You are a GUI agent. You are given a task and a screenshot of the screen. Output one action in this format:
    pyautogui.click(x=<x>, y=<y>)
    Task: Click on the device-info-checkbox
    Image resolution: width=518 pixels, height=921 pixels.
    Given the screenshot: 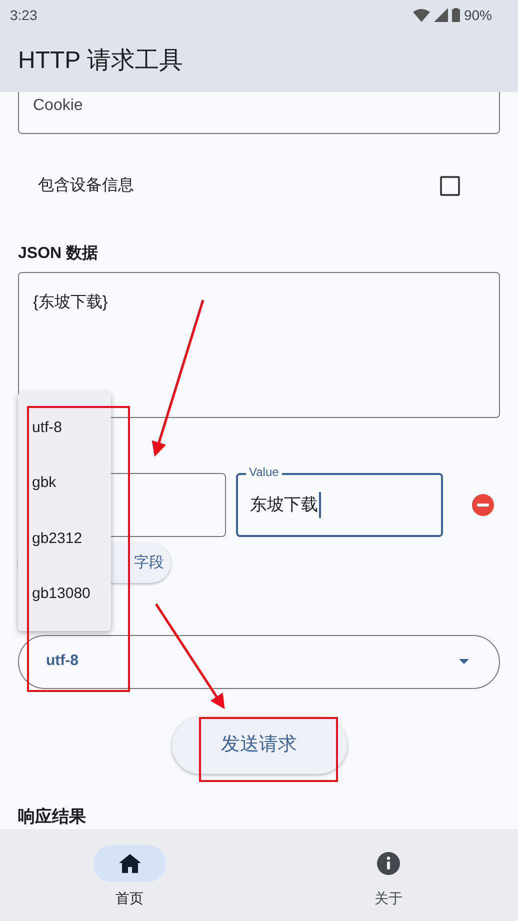 What is the action you would take?
    pyautogui.click(x=450, y=186)
    